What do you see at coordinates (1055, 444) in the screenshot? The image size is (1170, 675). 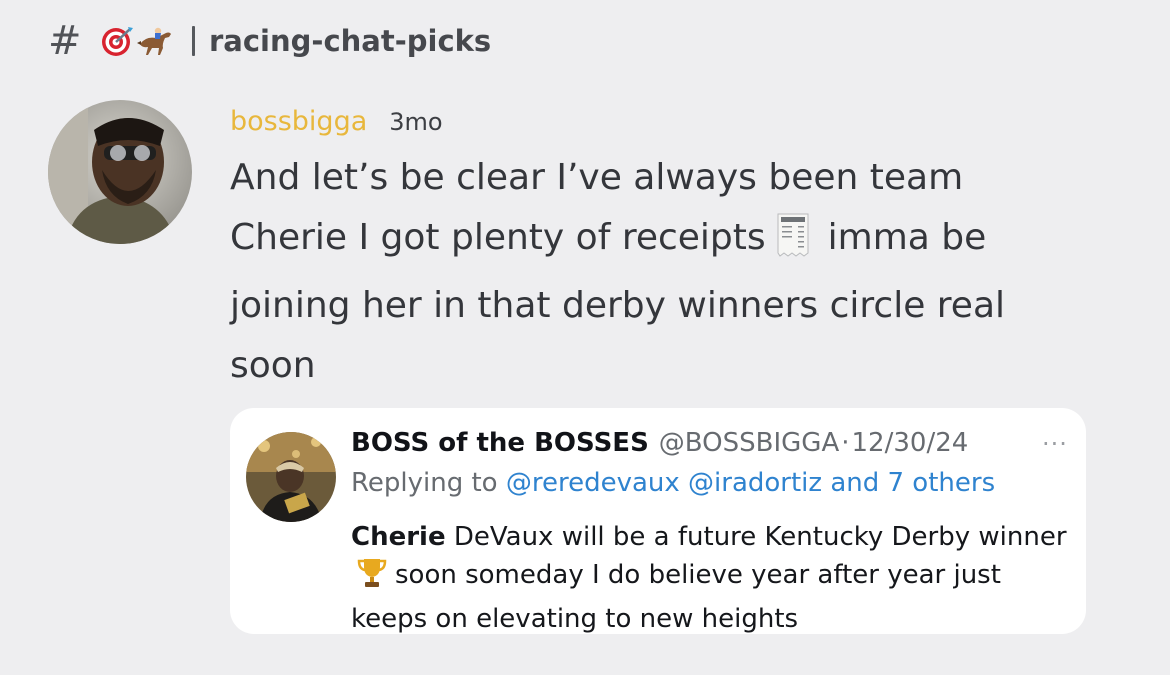 I see `more-options-icon: ···` at bounding box center [1055, 444].